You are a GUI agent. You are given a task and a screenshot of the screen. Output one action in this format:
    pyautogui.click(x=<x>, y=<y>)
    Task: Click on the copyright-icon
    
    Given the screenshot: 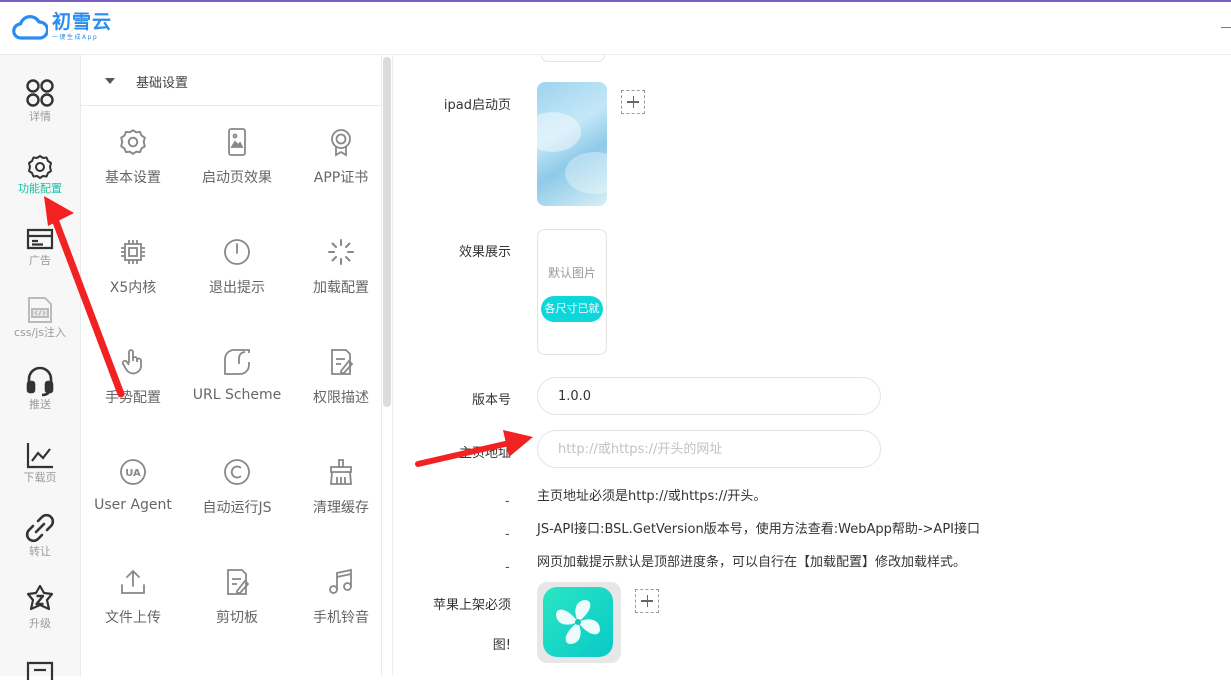 What is the action you would take?
    pyautogui.click(x=237, y=472)
    